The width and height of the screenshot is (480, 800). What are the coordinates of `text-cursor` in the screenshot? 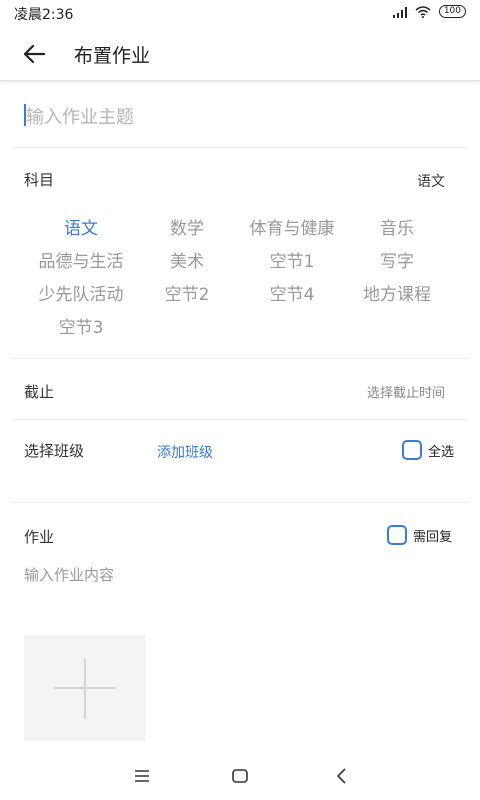 It's located at (25, 115).